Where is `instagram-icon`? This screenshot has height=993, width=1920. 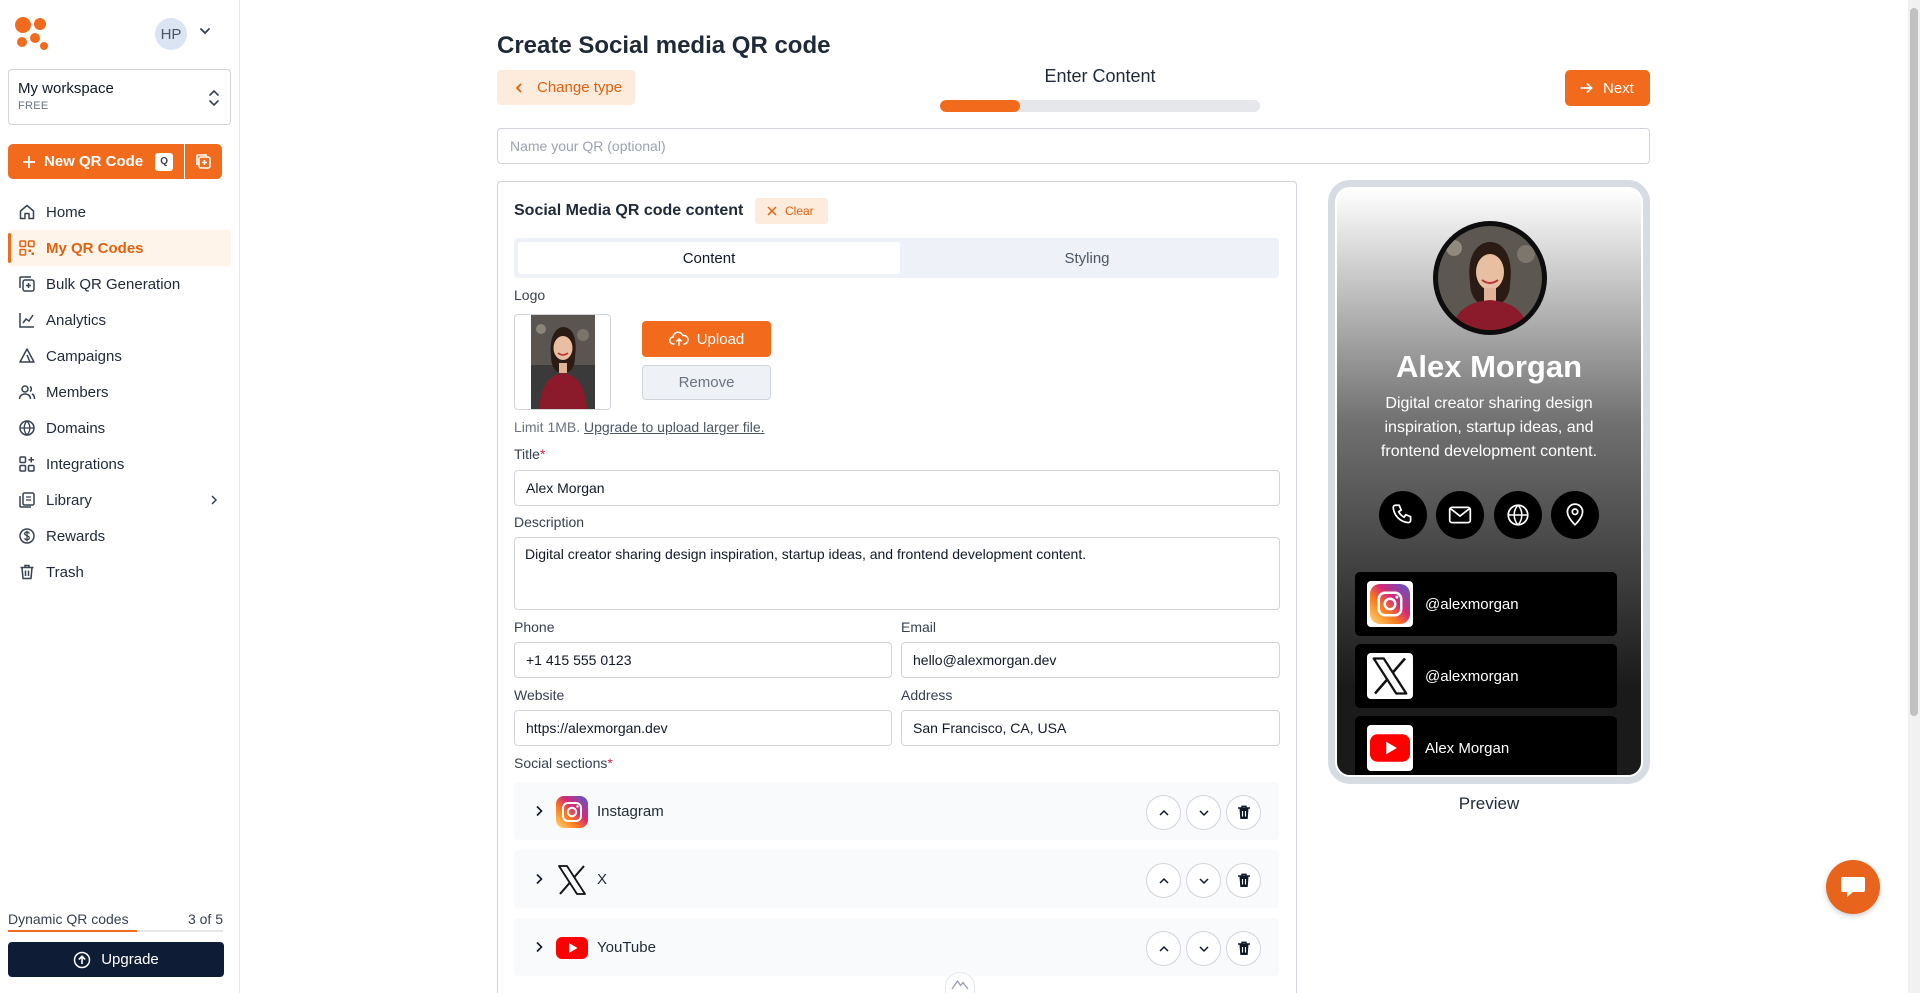 instagram-icon is located at coordinates (1390, 604).